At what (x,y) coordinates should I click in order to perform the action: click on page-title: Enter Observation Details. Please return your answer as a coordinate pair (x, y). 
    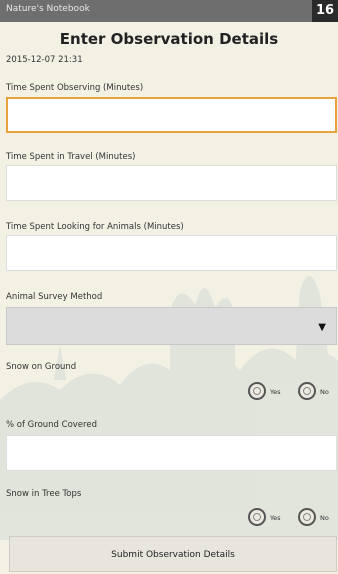
    Looking at the image, I should click on (169, 39).